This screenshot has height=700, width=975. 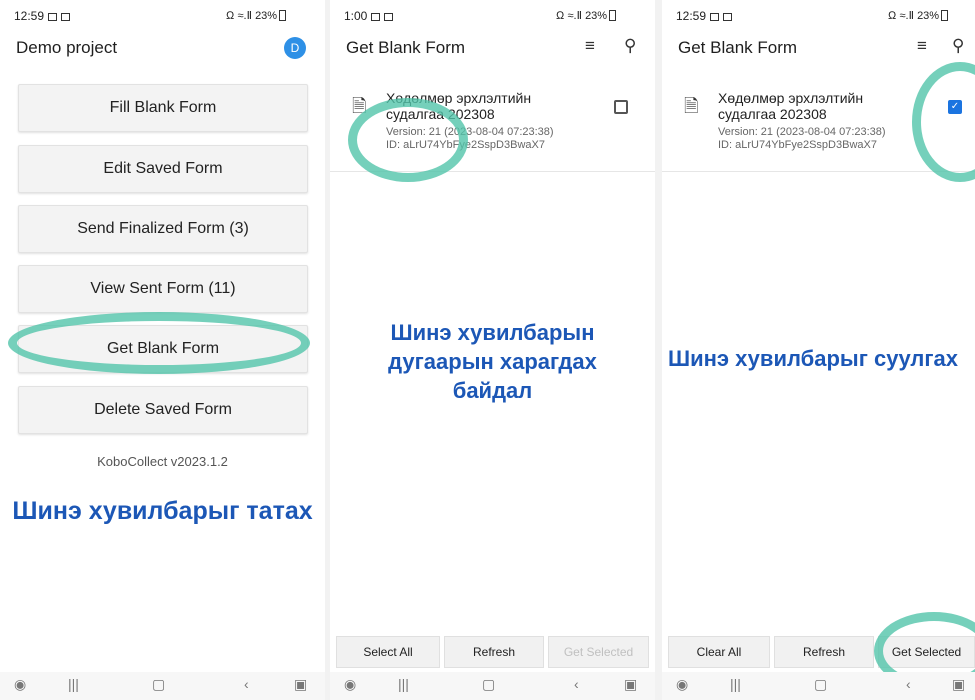 I want to click on clear-all-button: Clear All, so click(x=719, y=652).